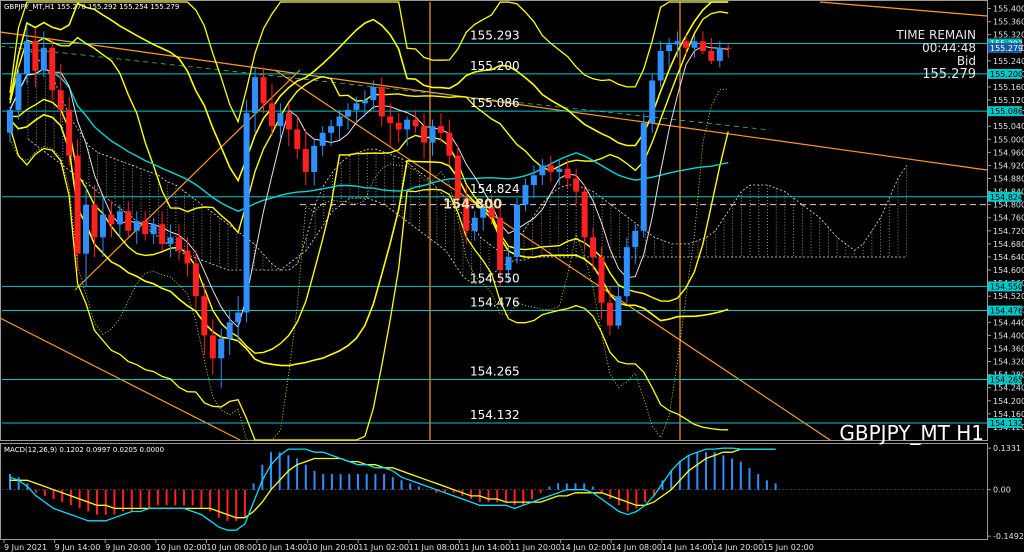 Image resolution: width=1024 pixels, height=552 pixels. What do you see at coordinates (495, 66) in the screenshot?
I see `level-label: 155.200` at bounding box center [495, 66].